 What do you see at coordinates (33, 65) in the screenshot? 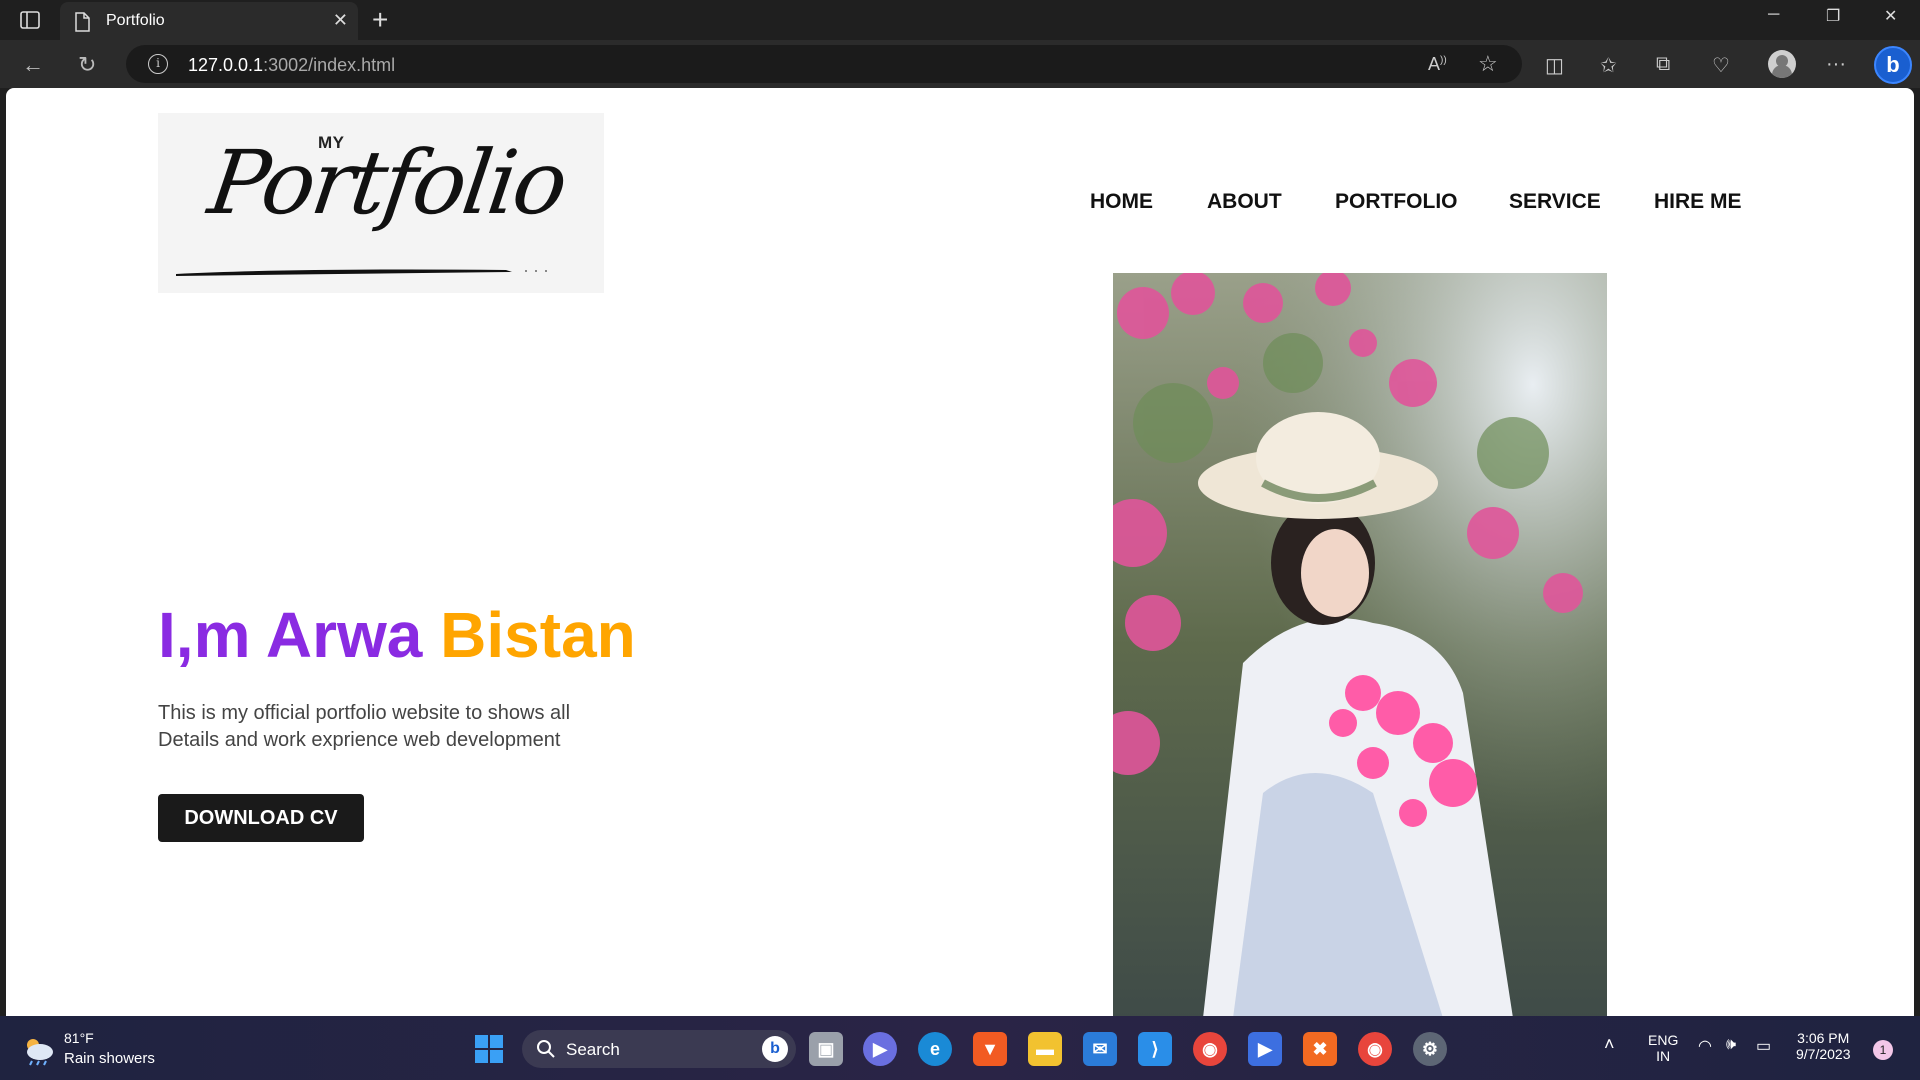
I see `back-icon: ←` at bounding box center [33, 65].